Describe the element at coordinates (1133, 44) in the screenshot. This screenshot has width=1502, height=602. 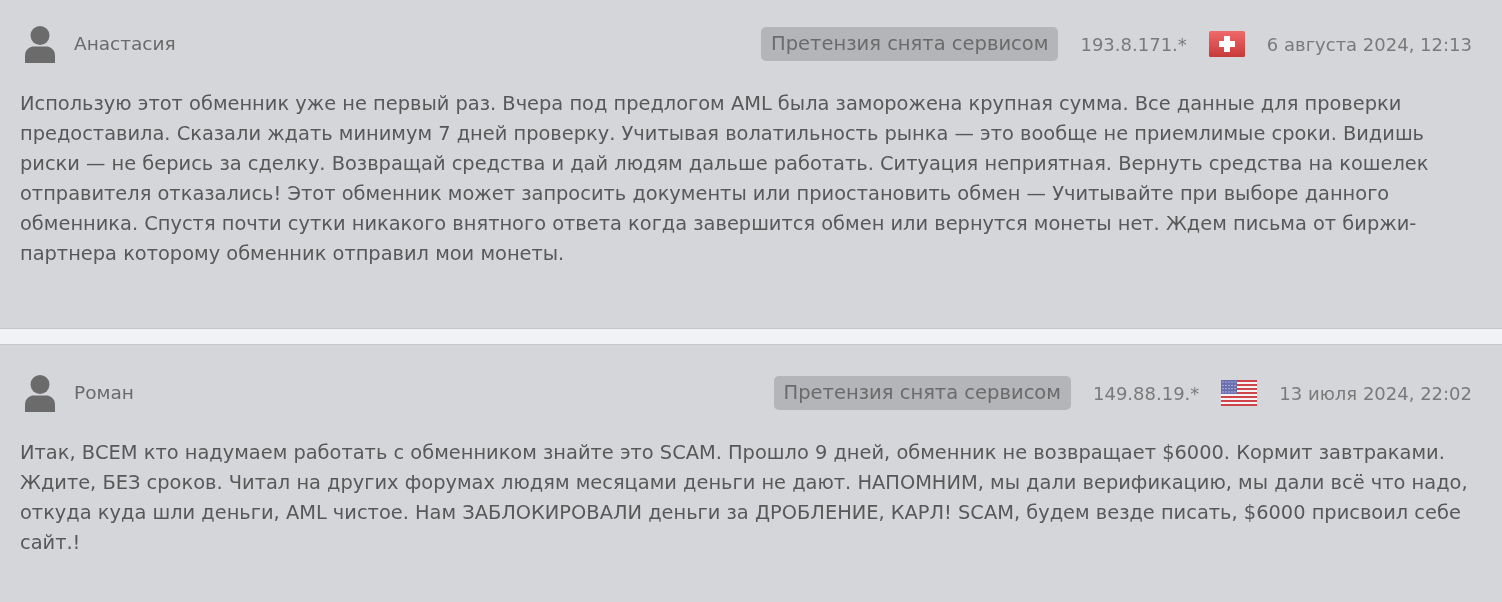
I see `ip-address: 193.8.171.*` at that location.